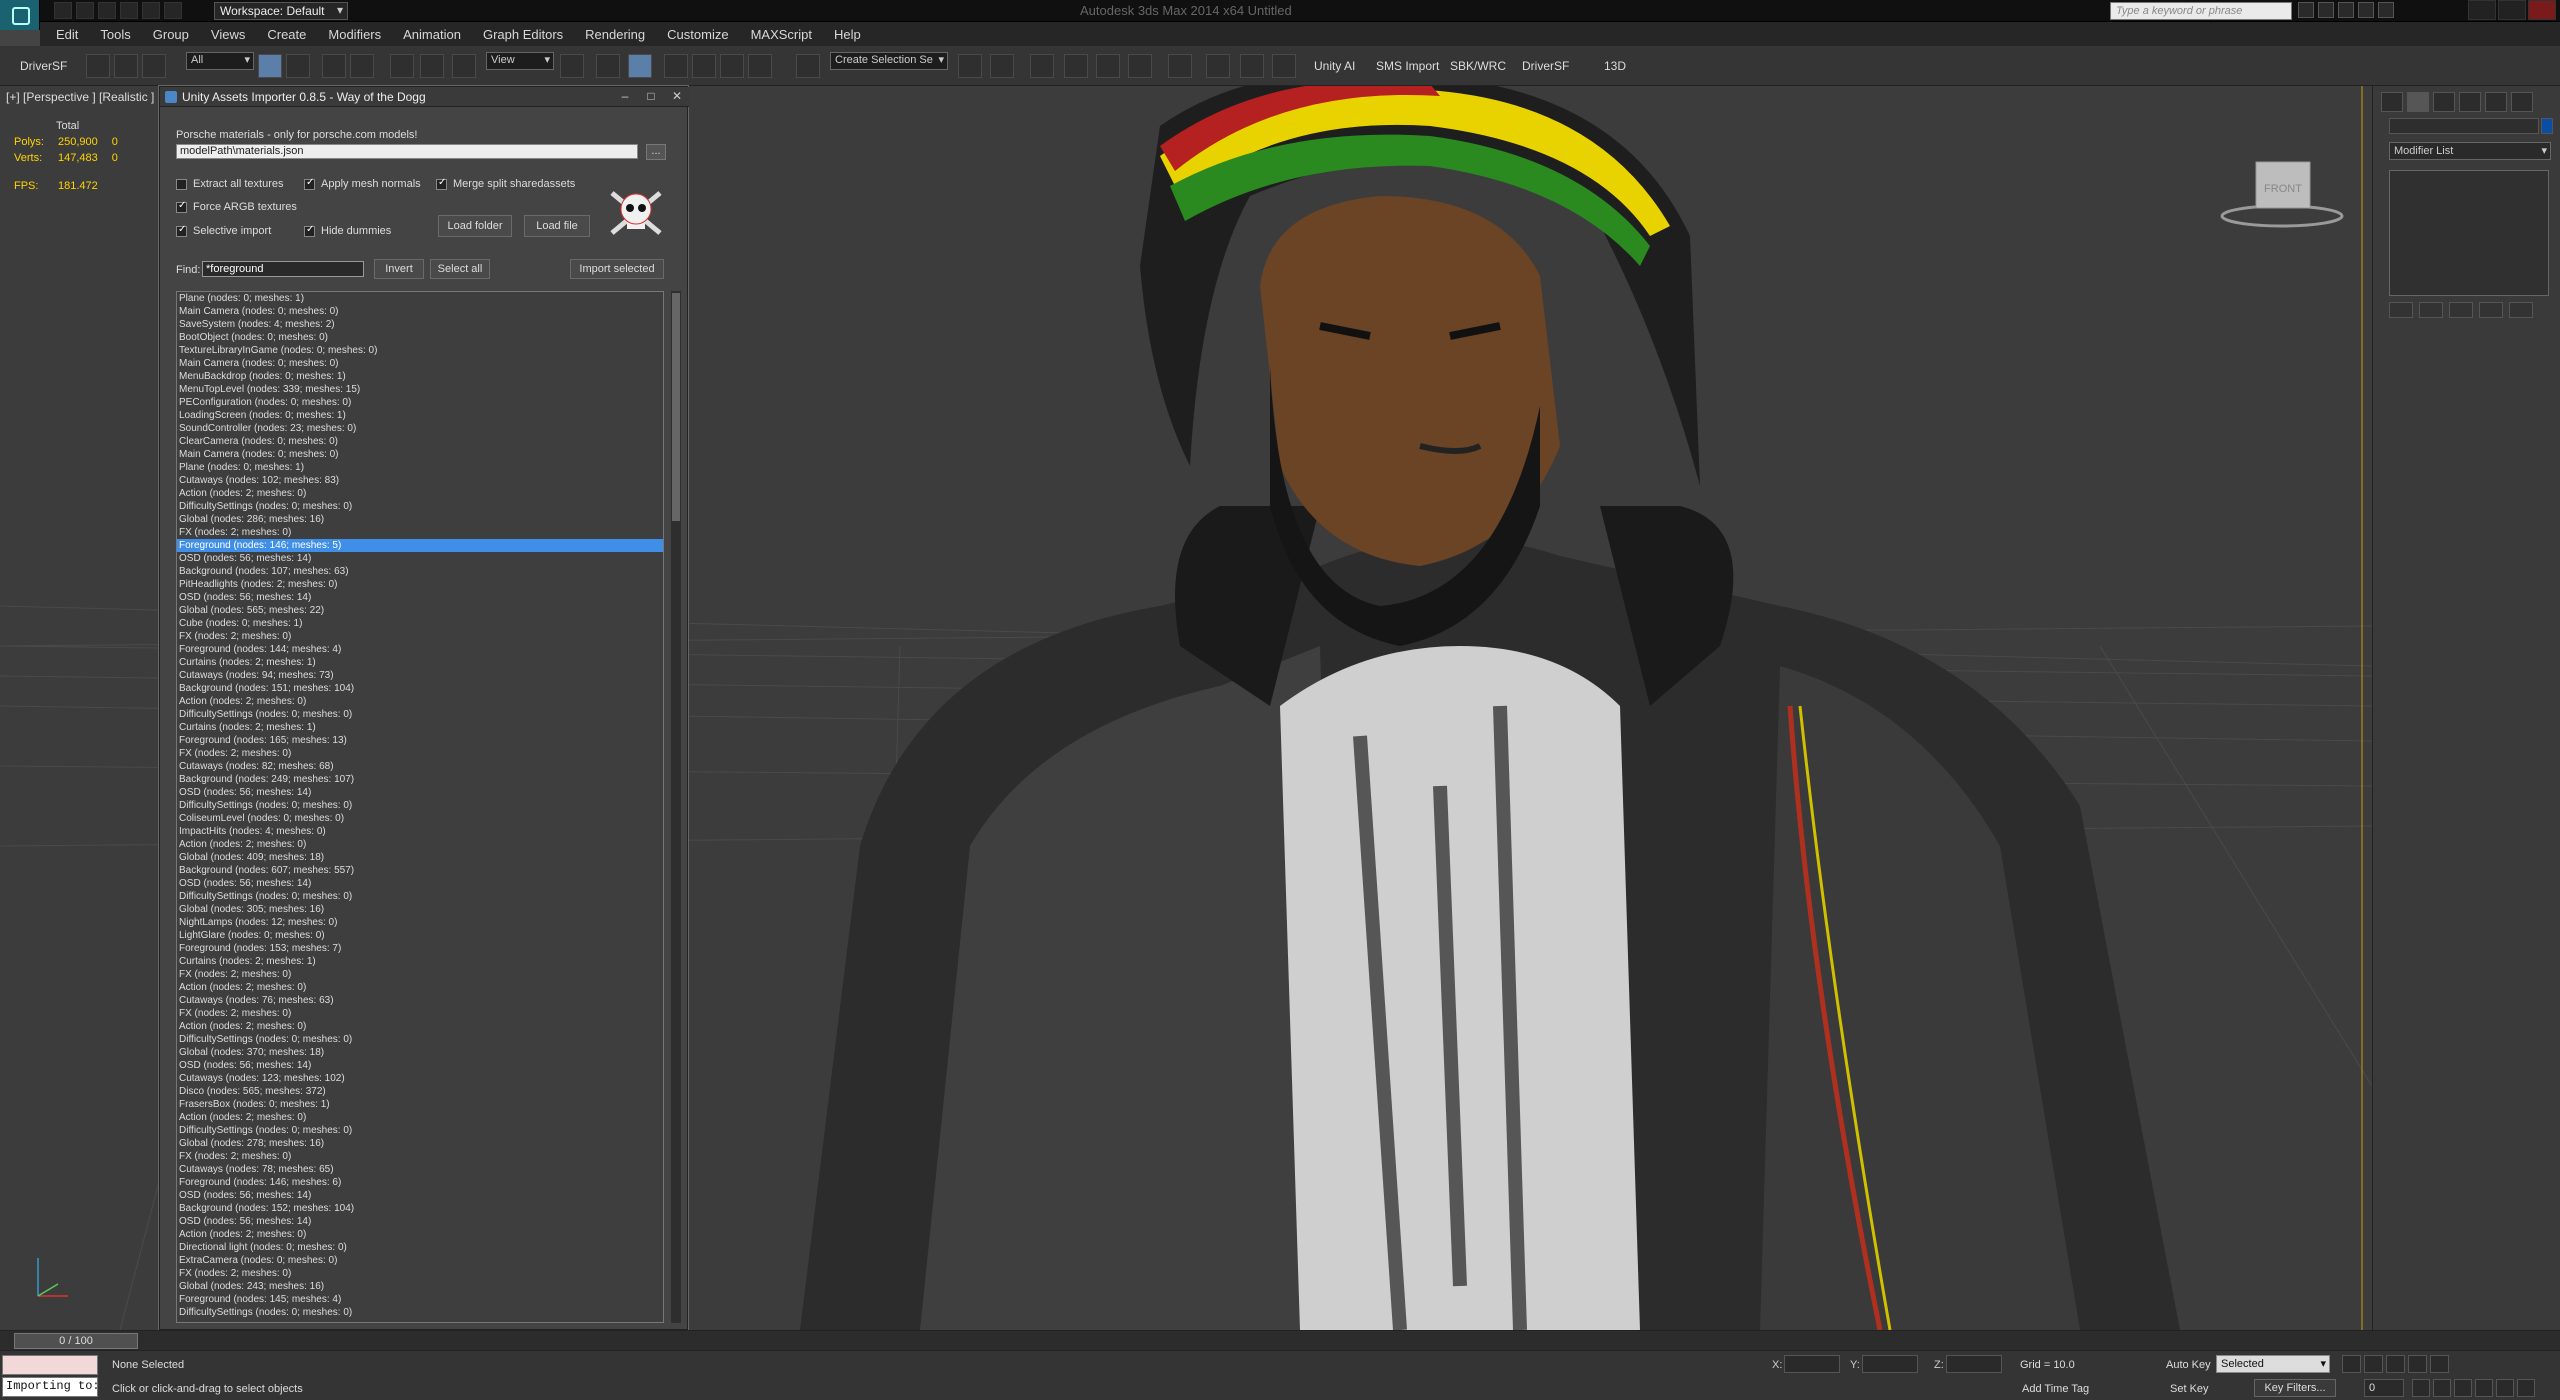 The image size is (2560, 1400). Describe the element at coordinates (420, 610) in the screenshot. I see `asset-list-item: Global (nodes: 565; meshes: 22)` at that location.